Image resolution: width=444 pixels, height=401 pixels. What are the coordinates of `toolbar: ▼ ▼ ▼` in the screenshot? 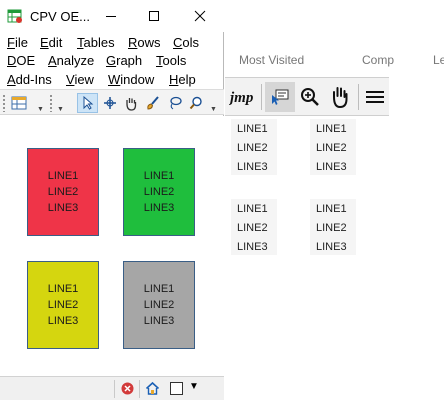 It's located at (112, 102).